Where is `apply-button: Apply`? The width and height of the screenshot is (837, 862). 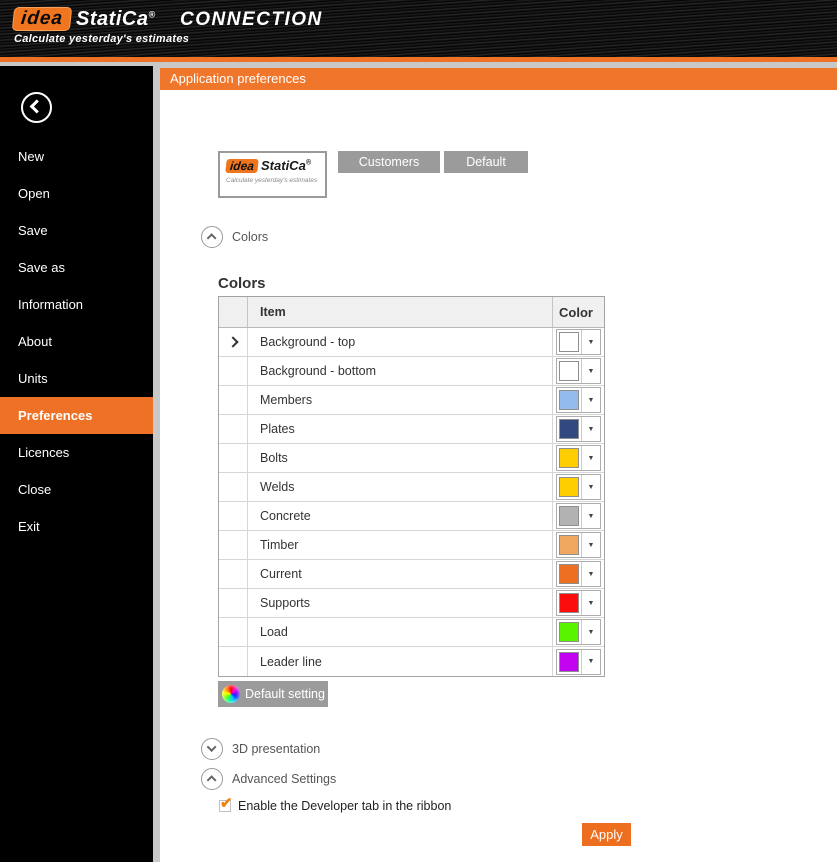 apply-button: Apply is located at coordinates (606, 834).